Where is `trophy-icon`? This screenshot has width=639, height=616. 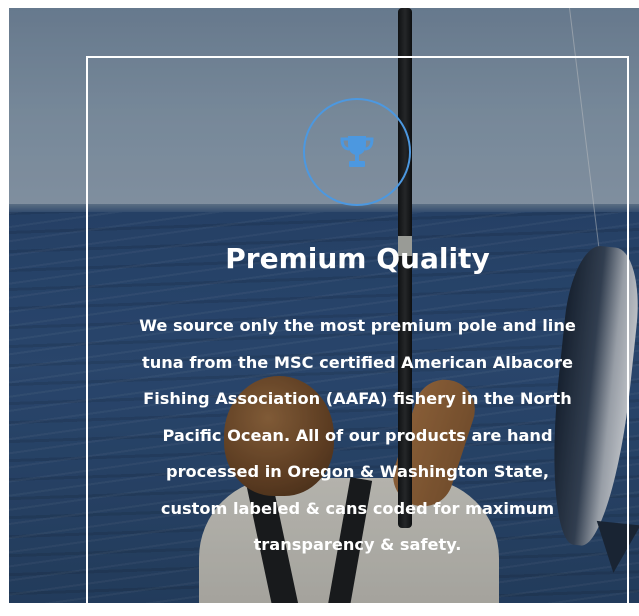
trophy-icon is located at coordinates (357, 151).